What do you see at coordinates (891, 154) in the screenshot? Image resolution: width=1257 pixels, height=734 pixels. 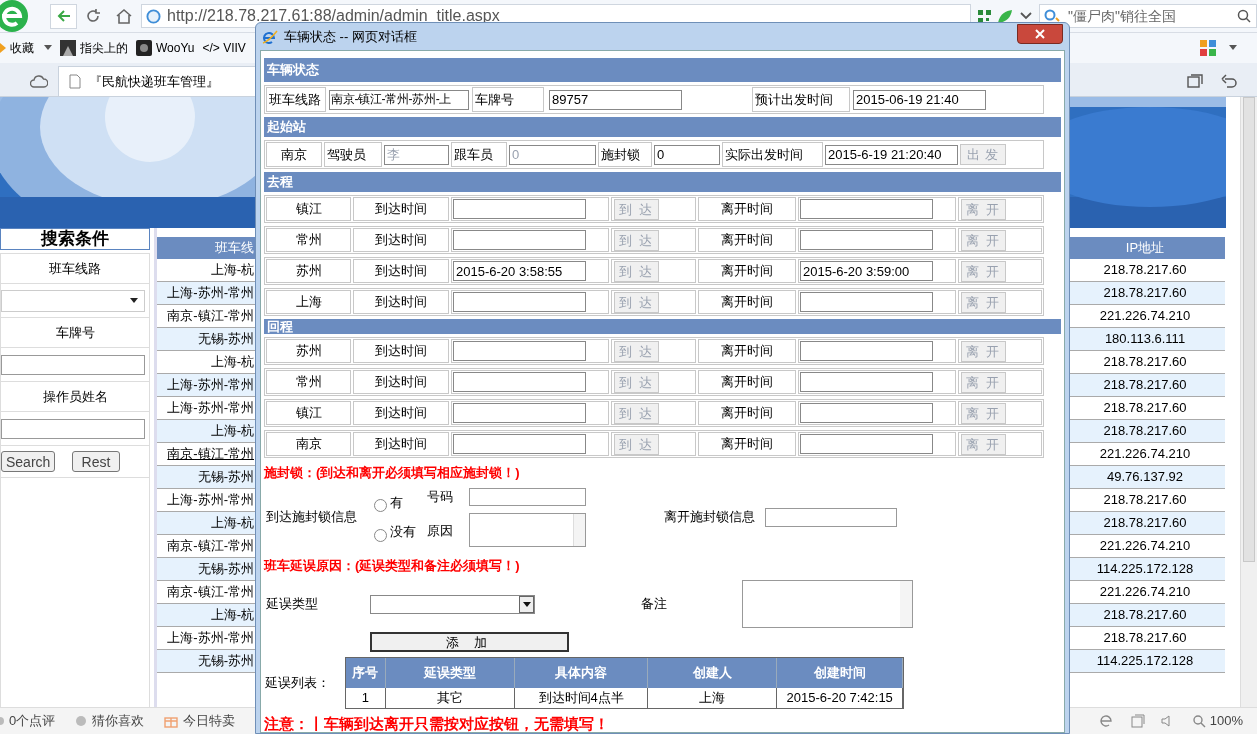 I see `input-field: 2015-6-19 21:20:40` at bounding box center [891, 154].